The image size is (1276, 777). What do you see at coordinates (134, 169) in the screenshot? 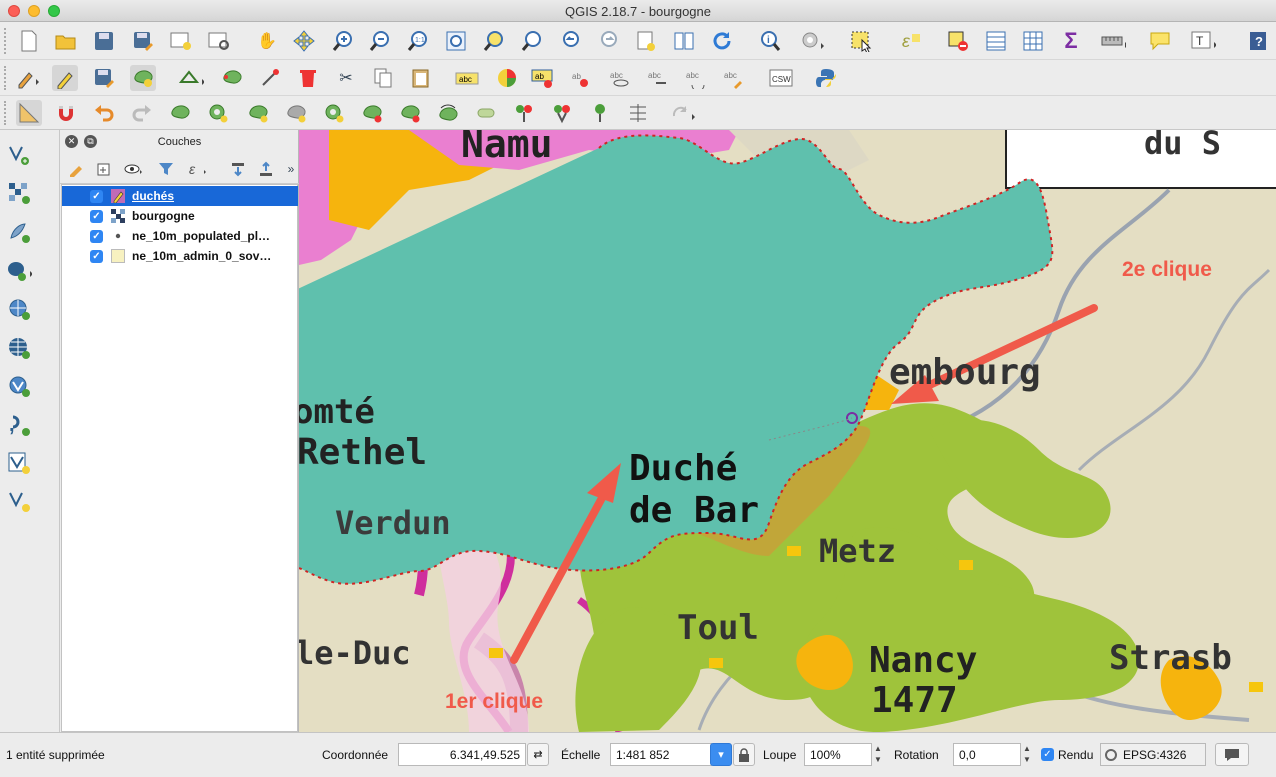
I see `manage-map-themes-icon` at bounding box center [134, 169].